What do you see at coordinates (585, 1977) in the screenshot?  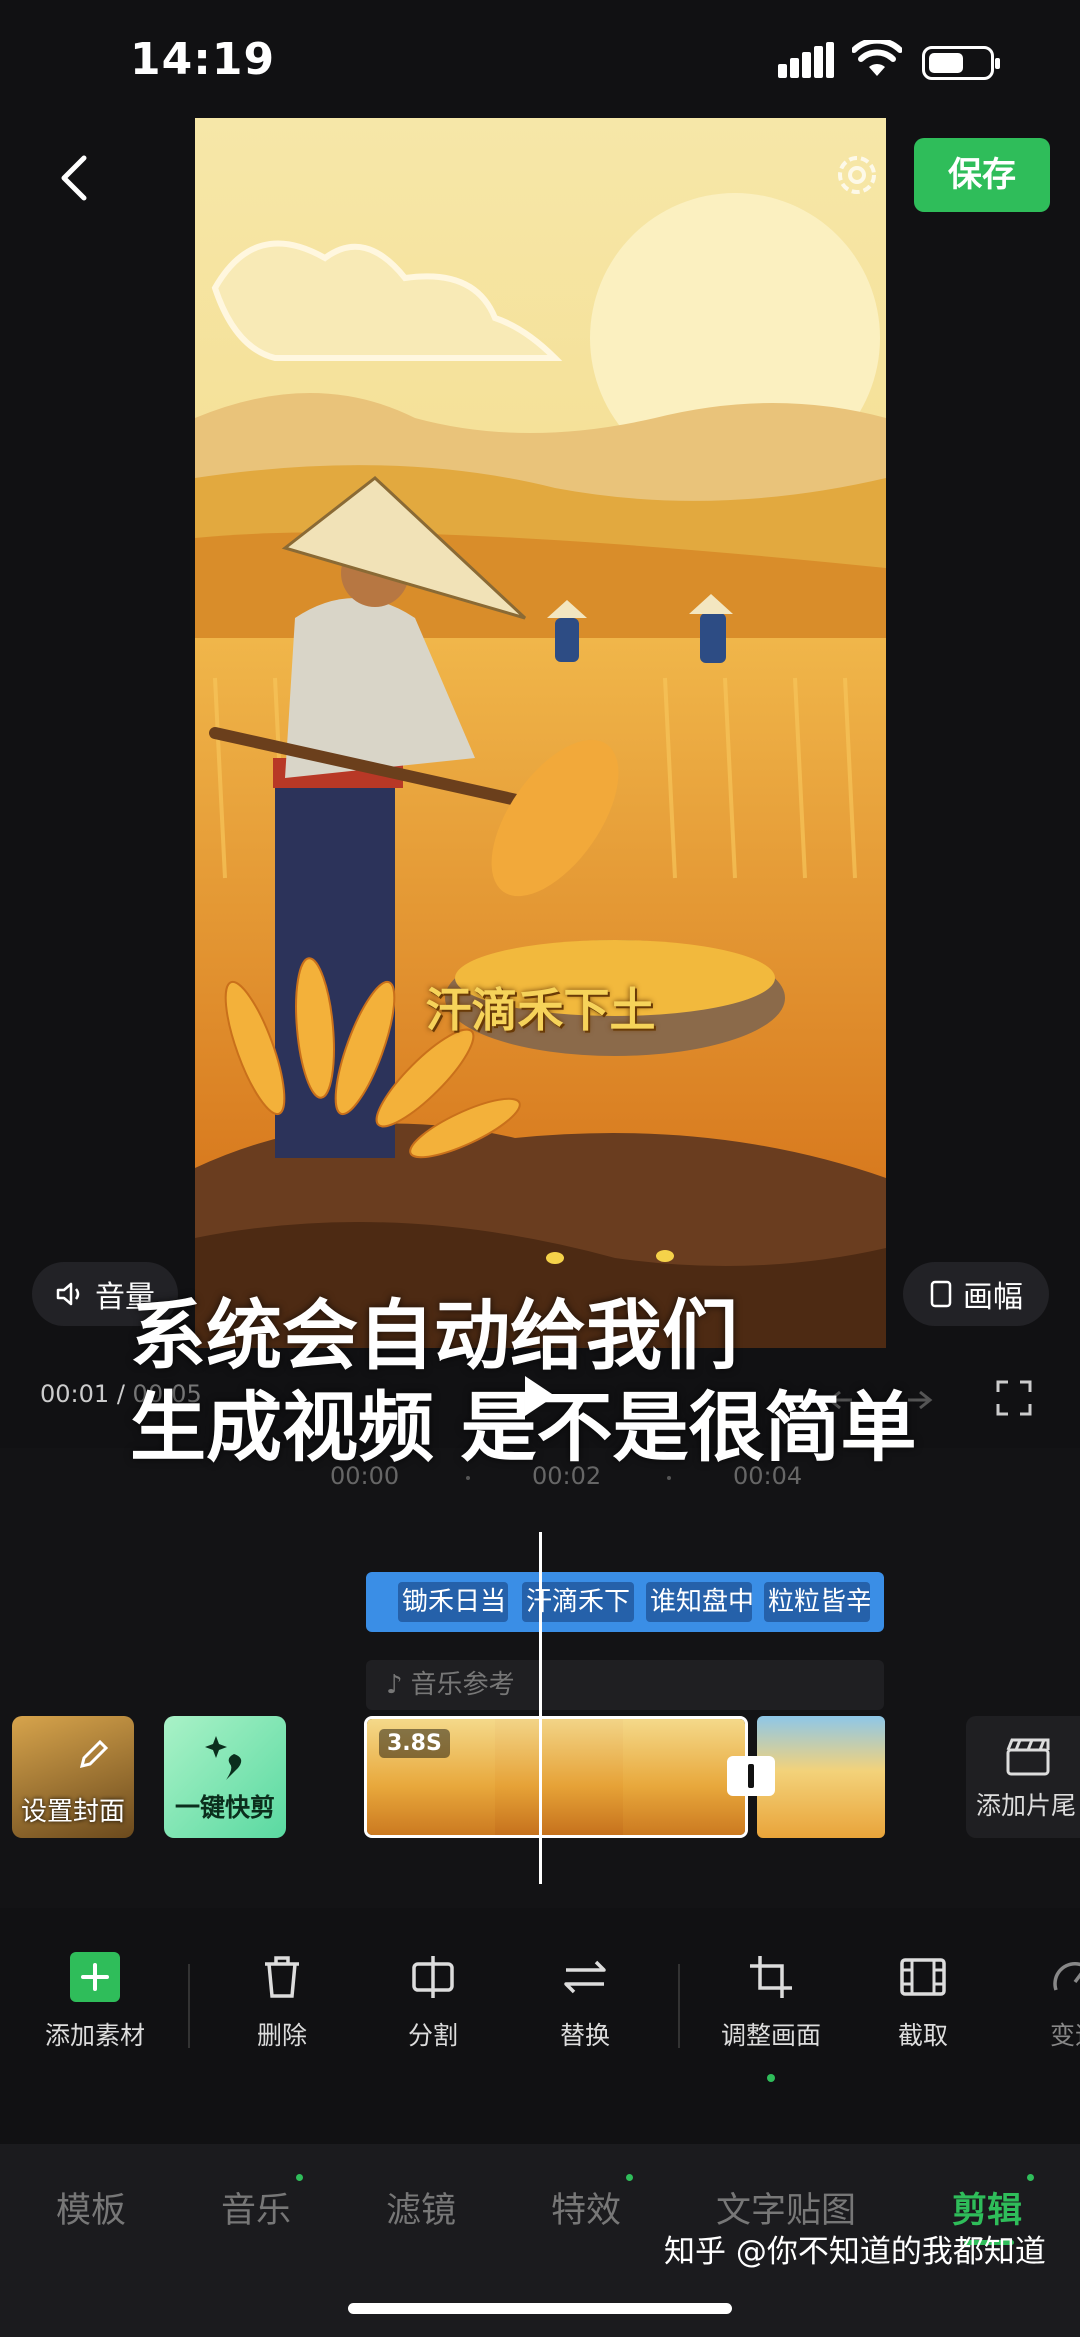 I see `swap-icon` at bounding box center [585, 1977].